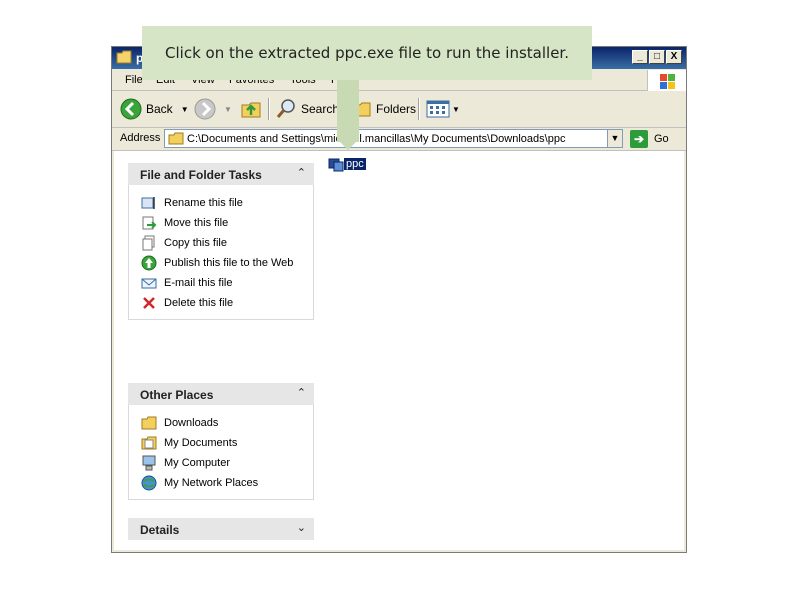 The width and height of the screenshot is (800, 600). I want to click on details-header: Details ⌄, so click(221, 529).